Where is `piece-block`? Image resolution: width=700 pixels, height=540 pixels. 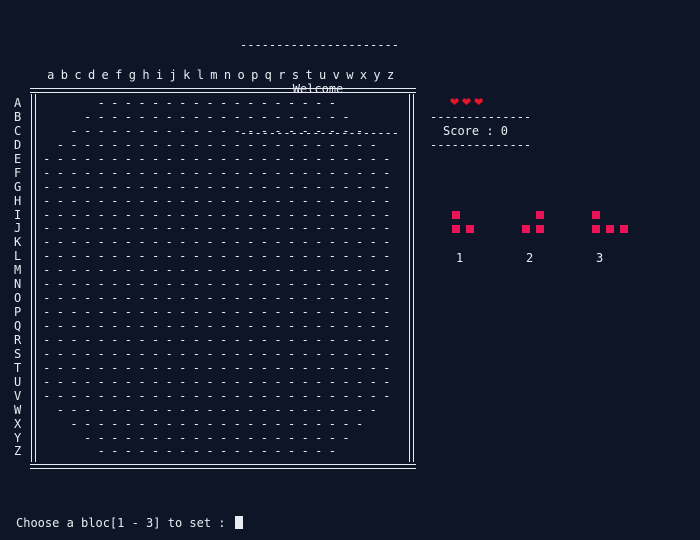
piece-block is located at coordinates (540, 229).